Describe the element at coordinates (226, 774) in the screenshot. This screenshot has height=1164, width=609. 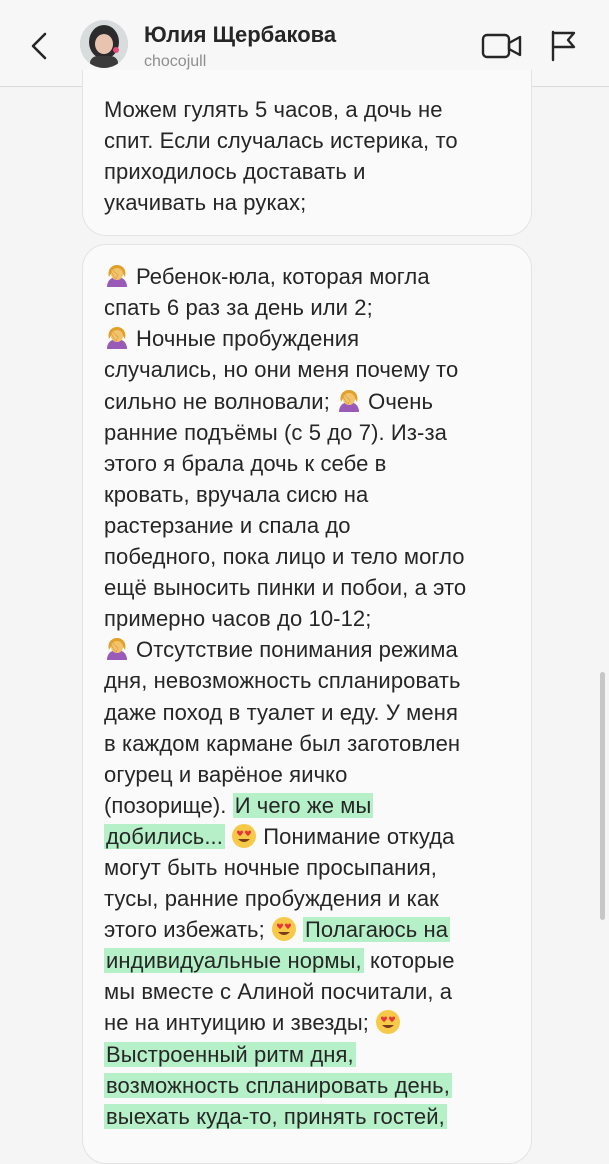
I see `message-text-line: огурец и варёное яичко` at that location.